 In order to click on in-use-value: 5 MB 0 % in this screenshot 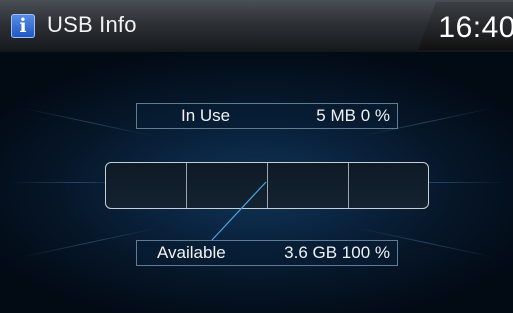, I will do `click(353, 115)`.